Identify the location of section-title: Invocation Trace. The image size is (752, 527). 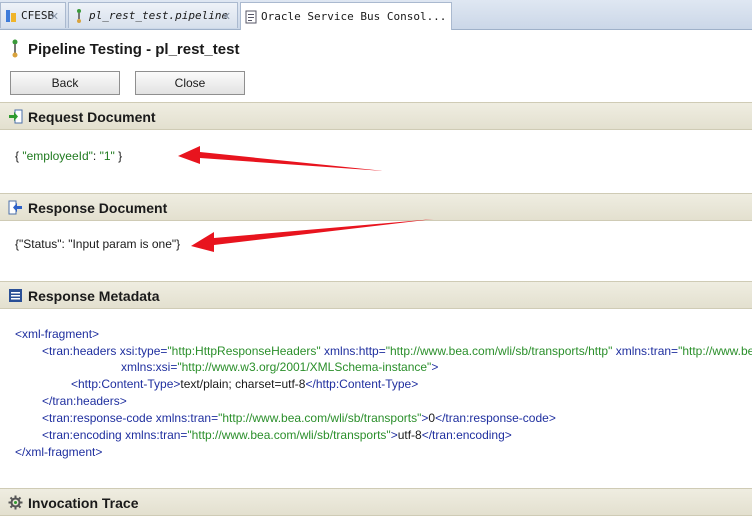
(83, 503).